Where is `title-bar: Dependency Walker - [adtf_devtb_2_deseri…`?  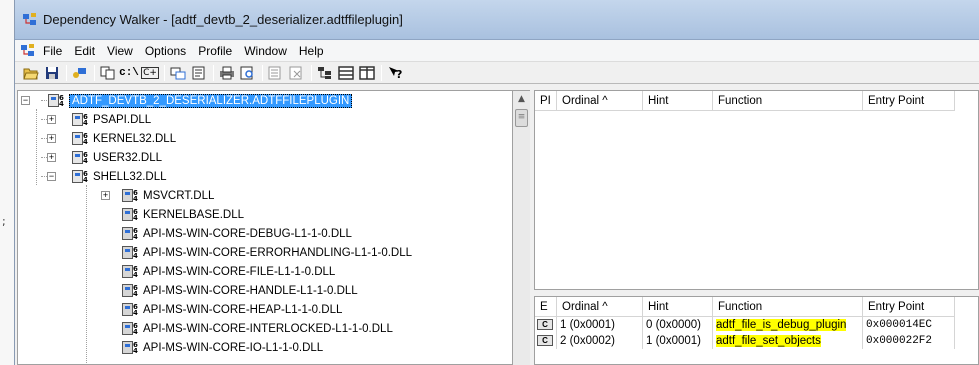 title-bar: Dependency Walker - [adtf_devtb_2_deseri… is located at coordinates (497, 20).